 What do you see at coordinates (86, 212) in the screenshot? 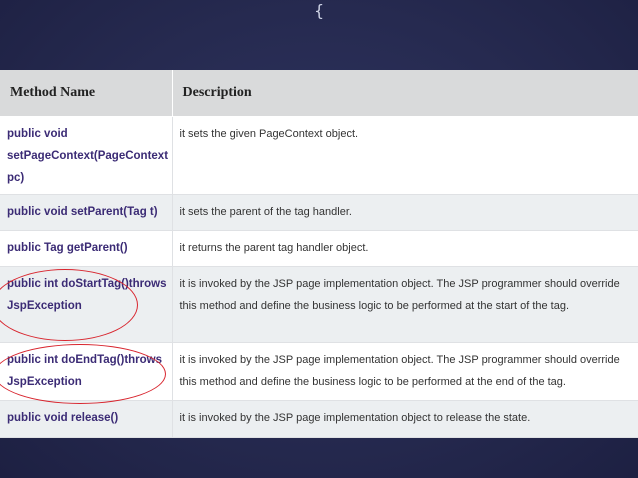
I see `method-cell: public void setParent(Tag t)` at bounding box center [86, 212].